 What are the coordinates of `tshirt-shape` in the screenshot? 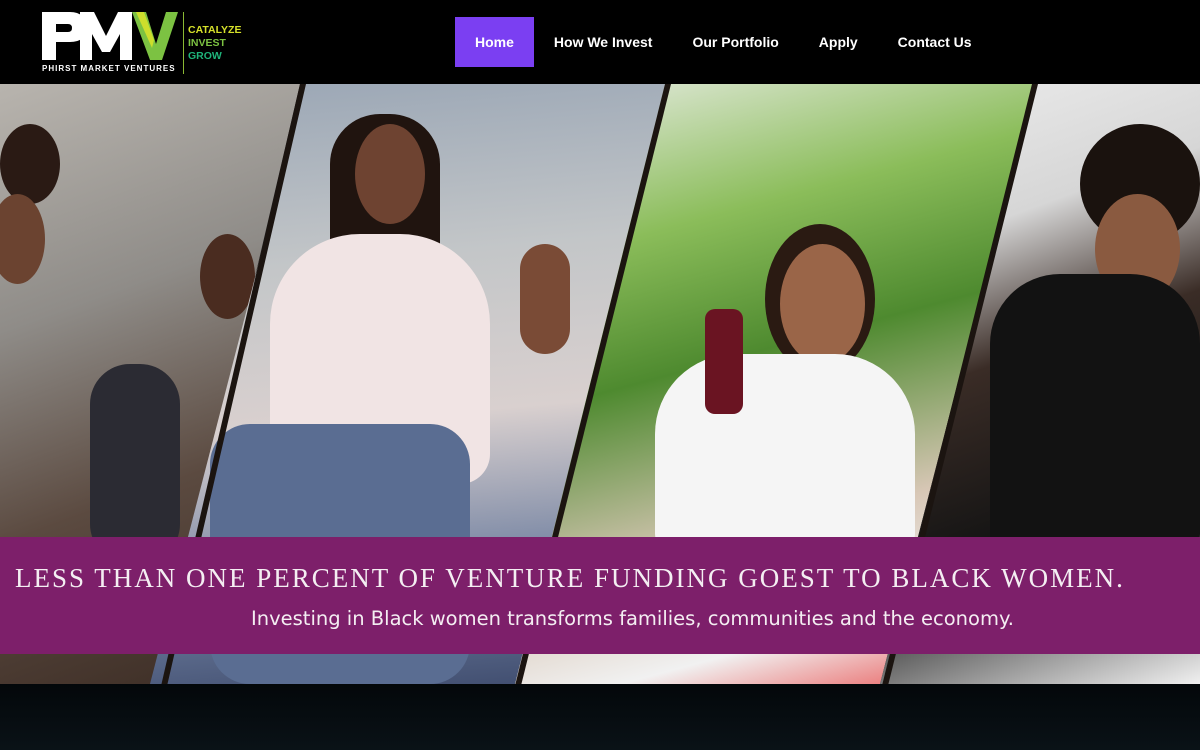 It's located at (785, 454).